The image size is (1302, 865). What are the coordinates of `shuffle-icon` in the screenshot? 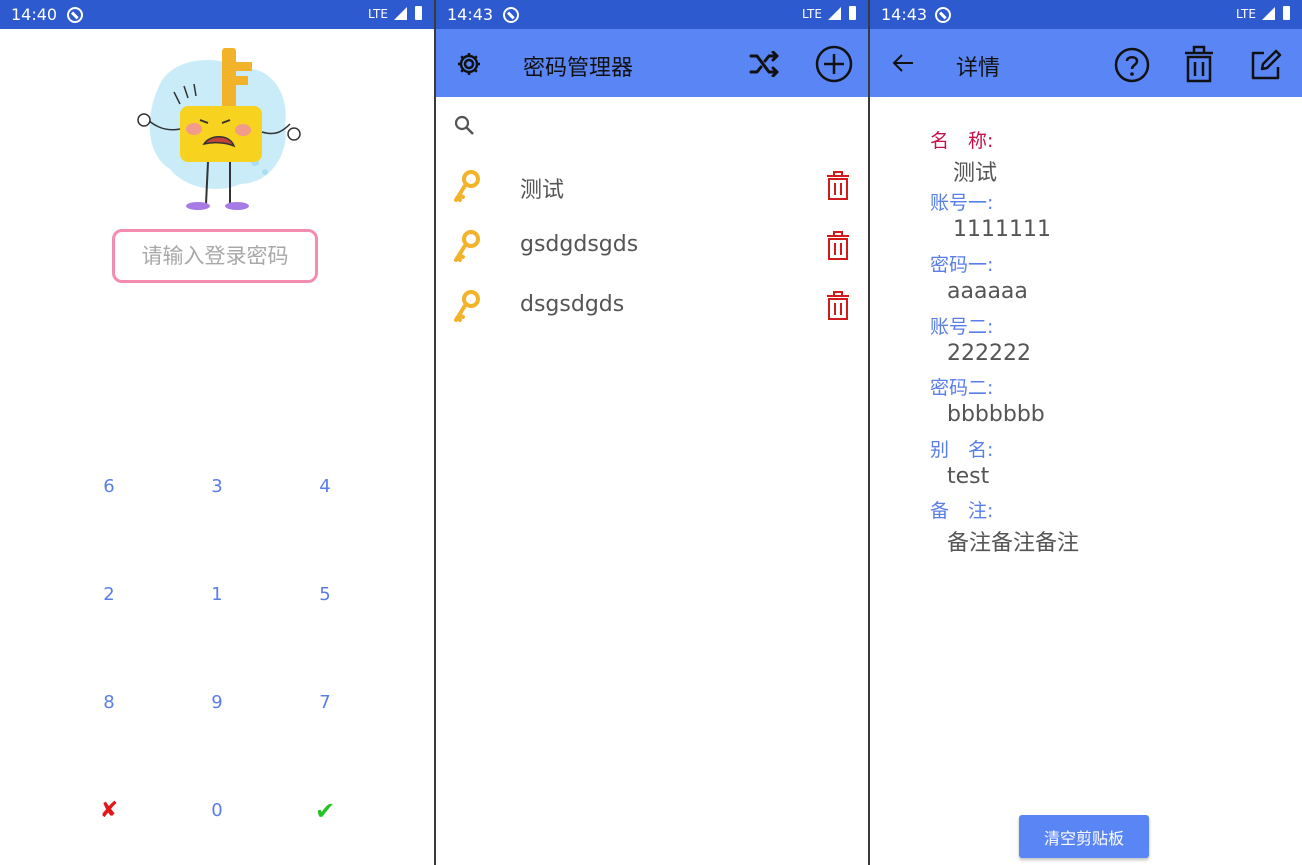 It's located at (765, 64).